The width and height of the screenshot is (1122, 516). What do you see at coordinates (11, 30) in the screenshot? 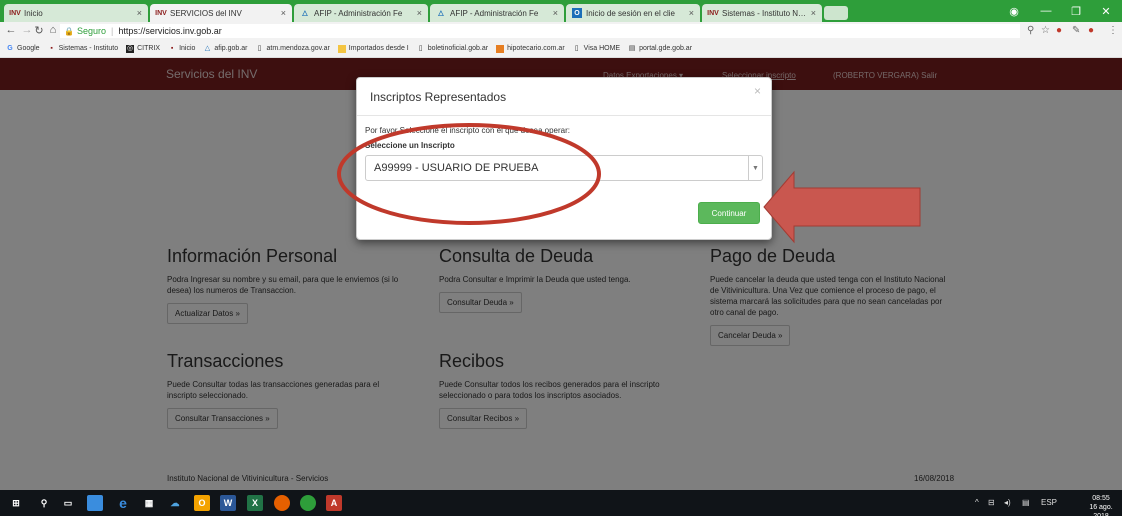
I see `back-icon: ←` at bounding box center [11, 30].